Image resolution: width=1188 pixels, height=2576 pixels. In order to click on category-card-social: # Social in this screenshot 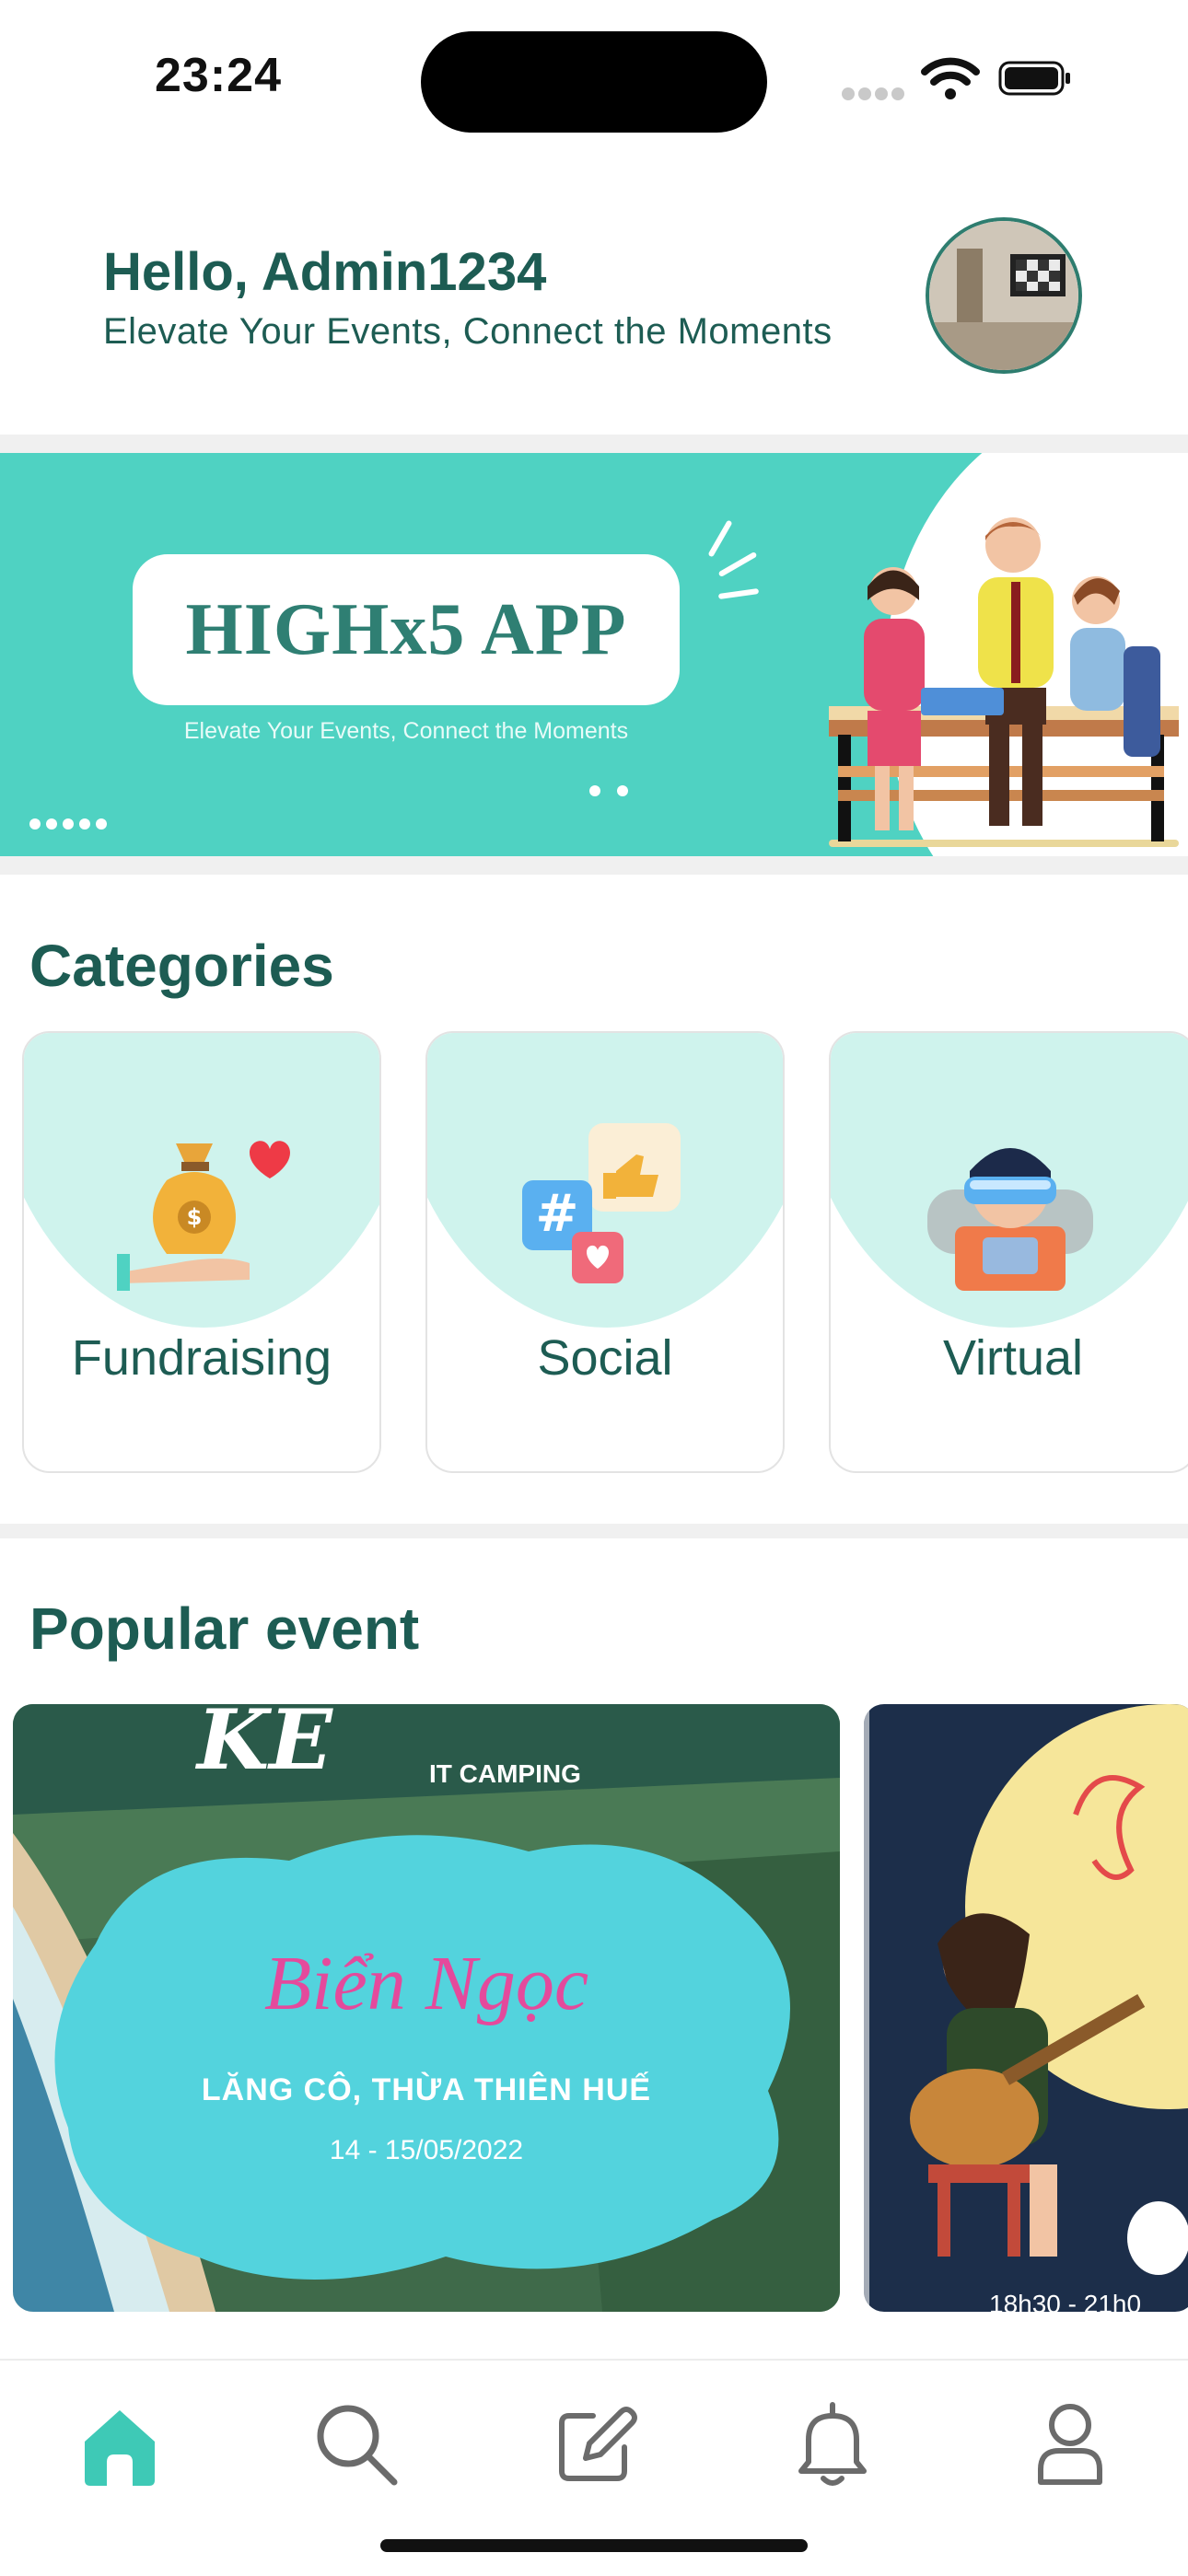, I will do `click(605, 1252)`.